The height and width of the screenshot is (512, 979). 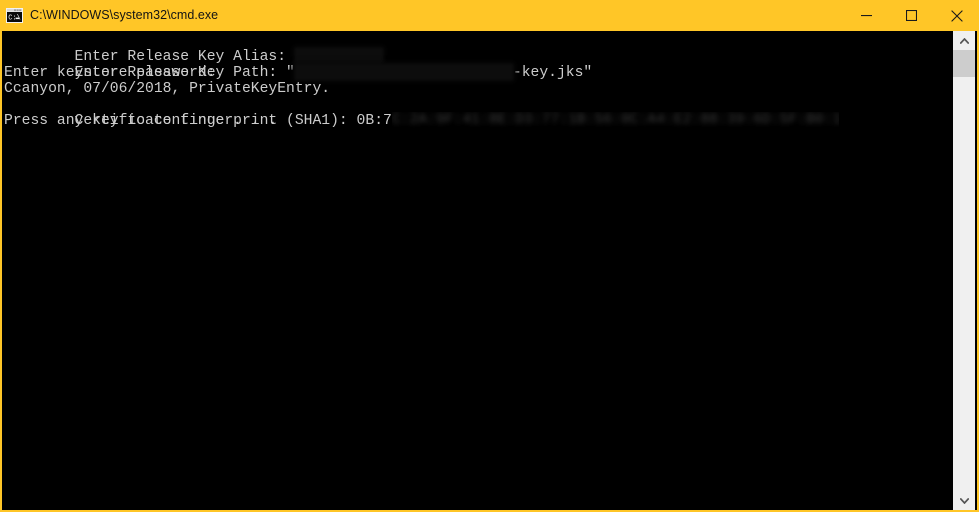 I want to click on caption-button-group, so click(x=910, y=15).